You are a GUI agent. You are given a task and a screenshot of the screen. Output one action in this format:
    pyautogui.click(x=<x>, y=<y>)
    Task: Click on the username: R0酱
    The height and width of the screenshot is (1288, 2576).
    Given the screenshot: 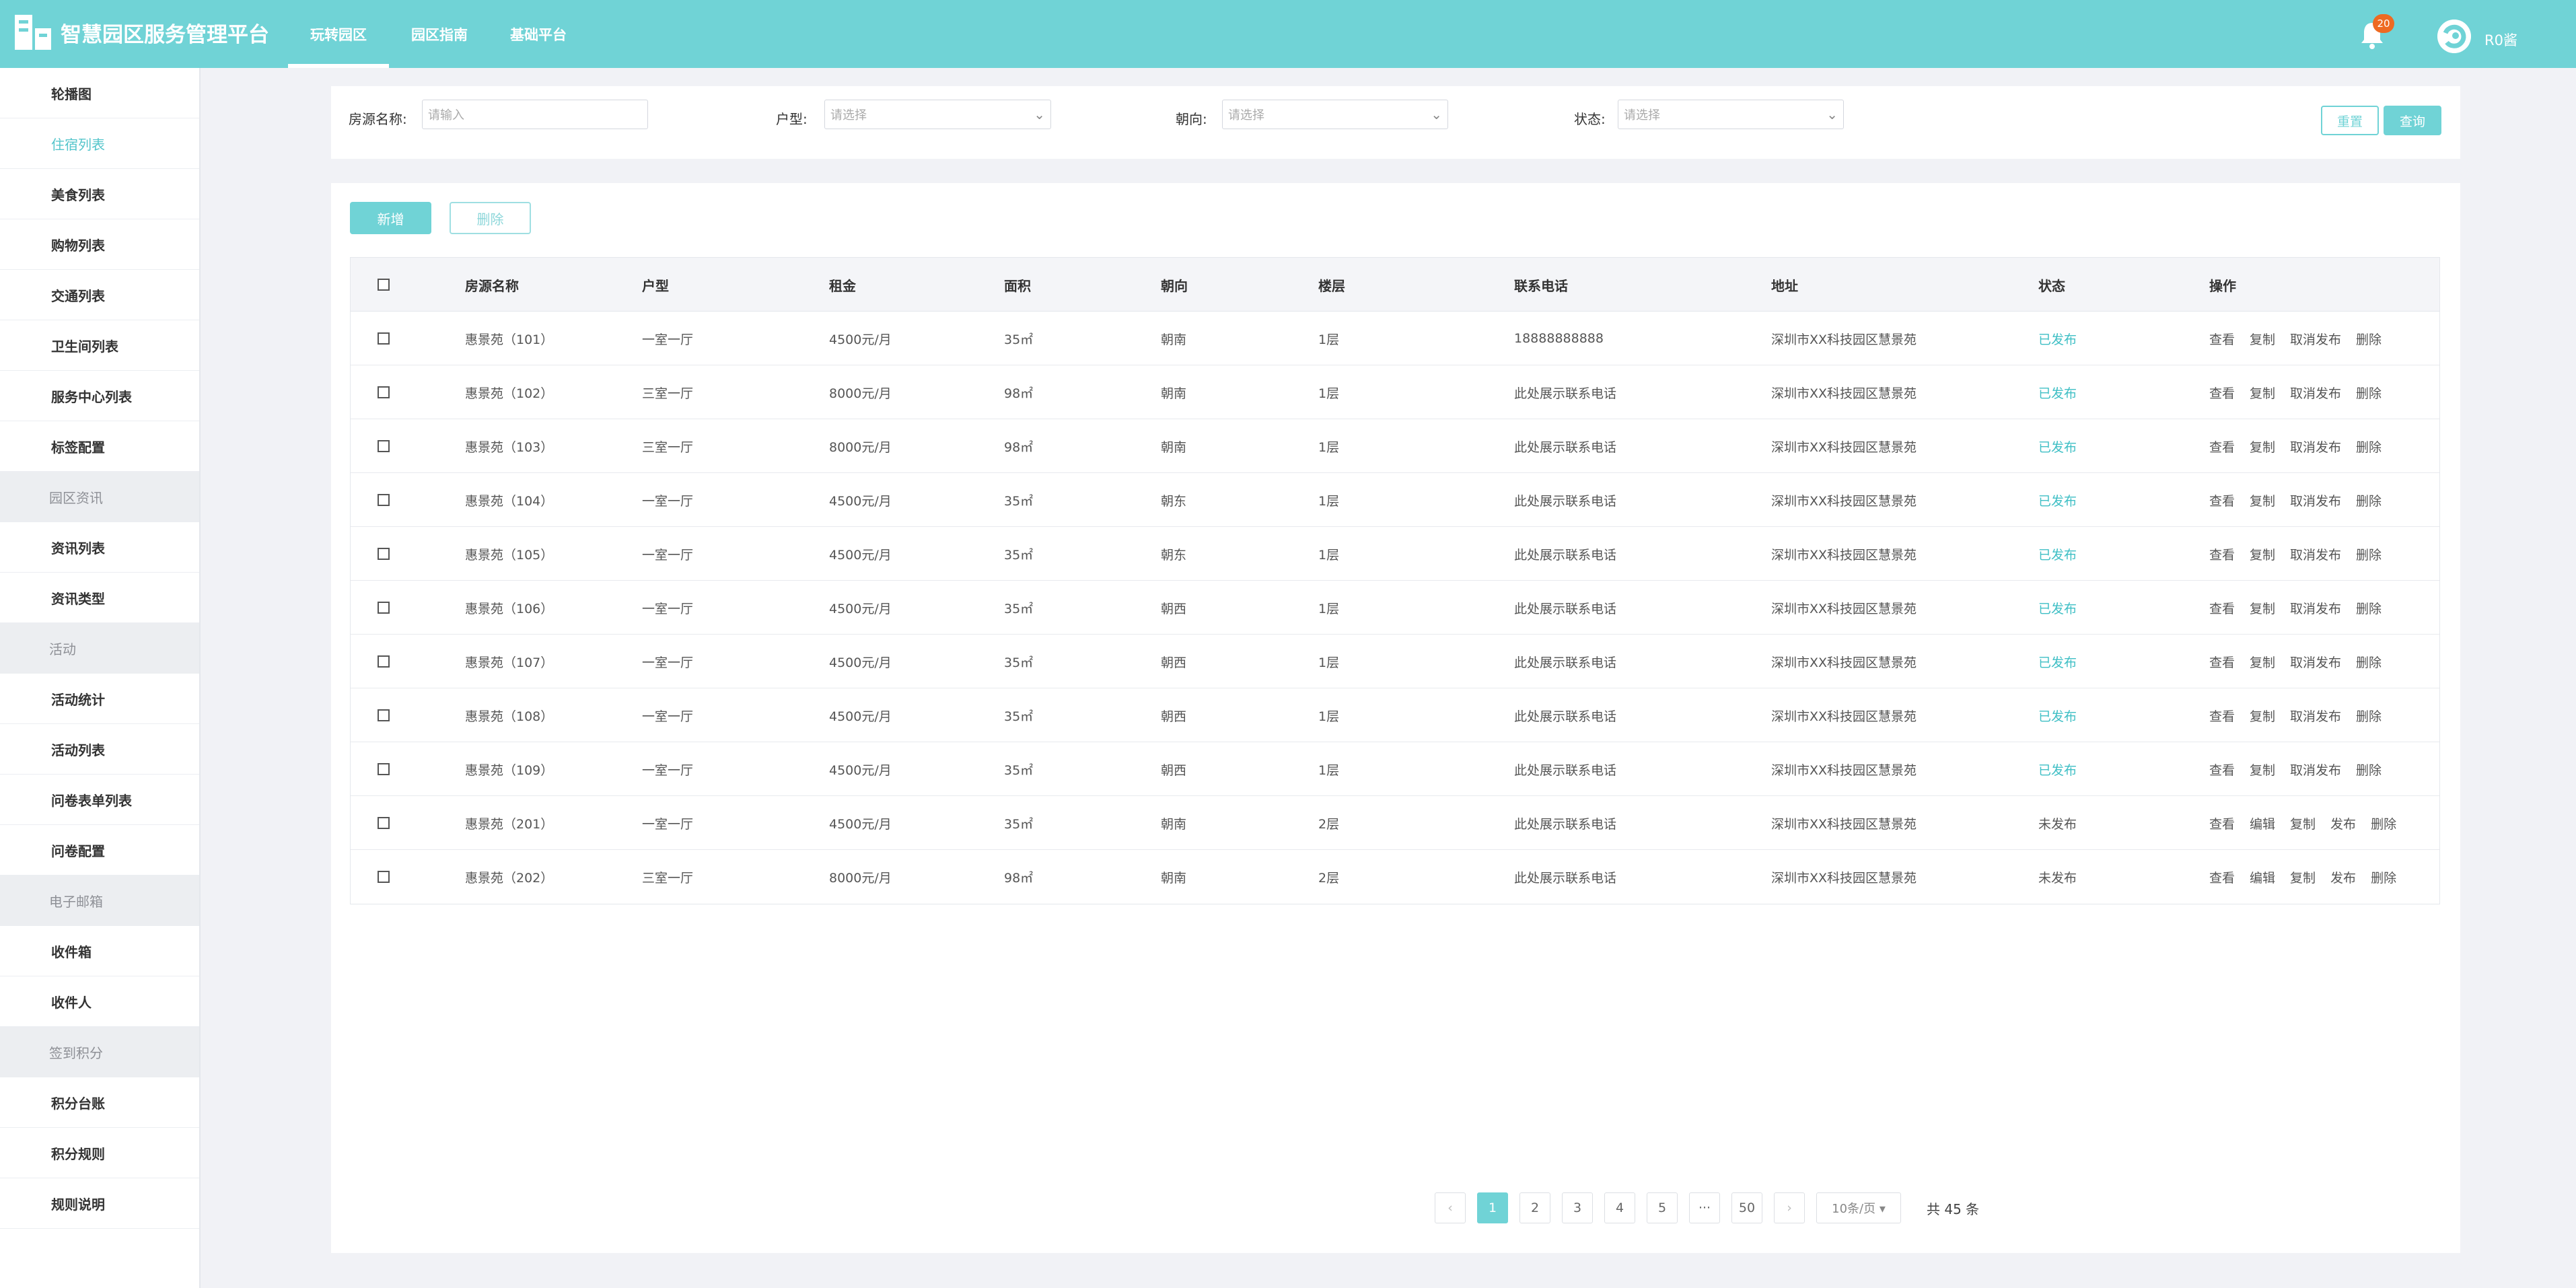 What is the action you would take?
    pyautogui.click(x=2500, y=40)
    